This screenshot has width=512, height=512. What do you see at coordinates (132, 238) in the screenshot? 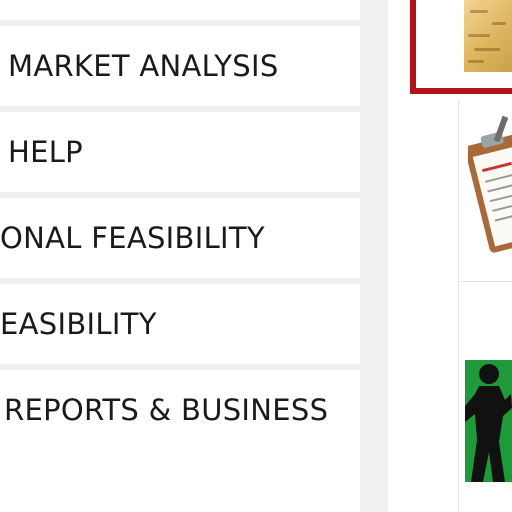
I see `menu-item-label: ONAL FEASIBILITY` at bounding box center [132, 238].